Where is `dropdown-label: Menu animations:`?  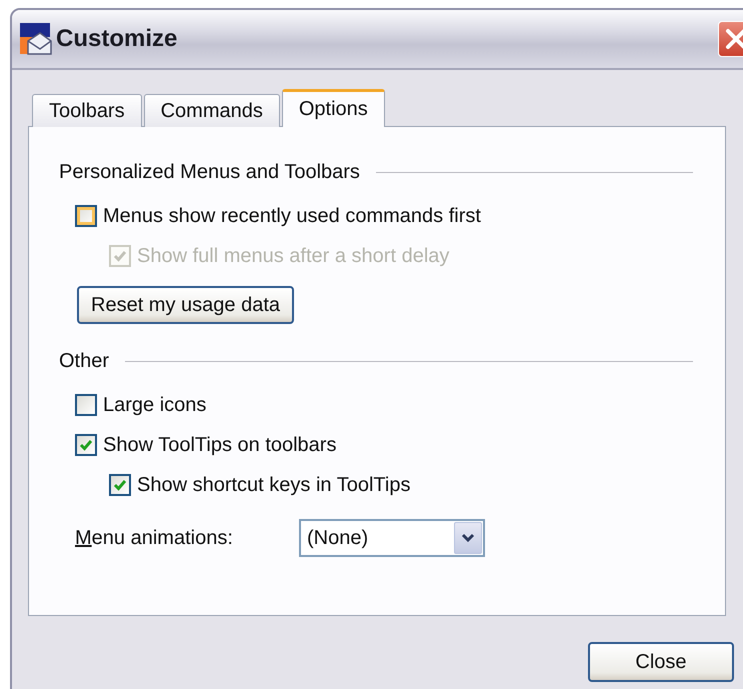 dropdown-label: Menu animations: is located at coordinates (154, 538).